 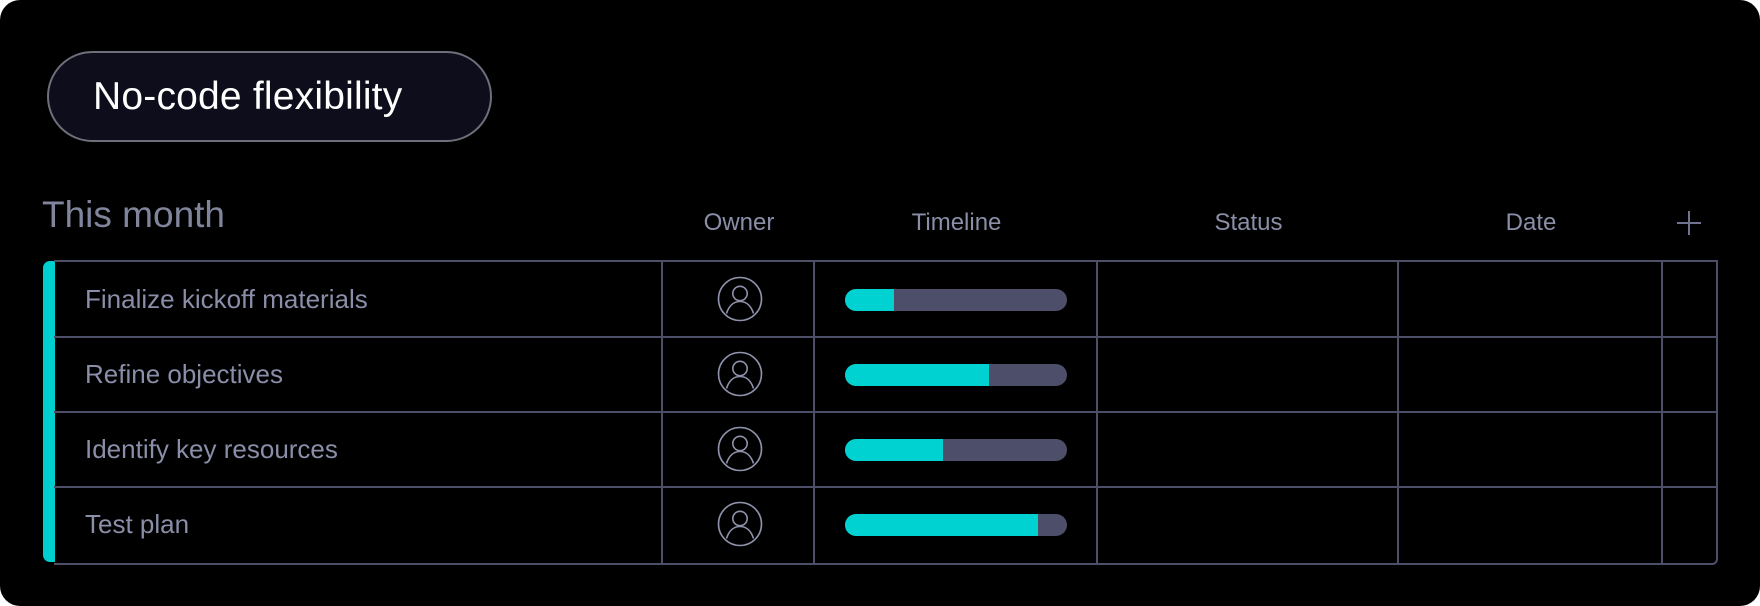 I want to click on column-header-timeline: Timeline, so click(x=956, y=223).